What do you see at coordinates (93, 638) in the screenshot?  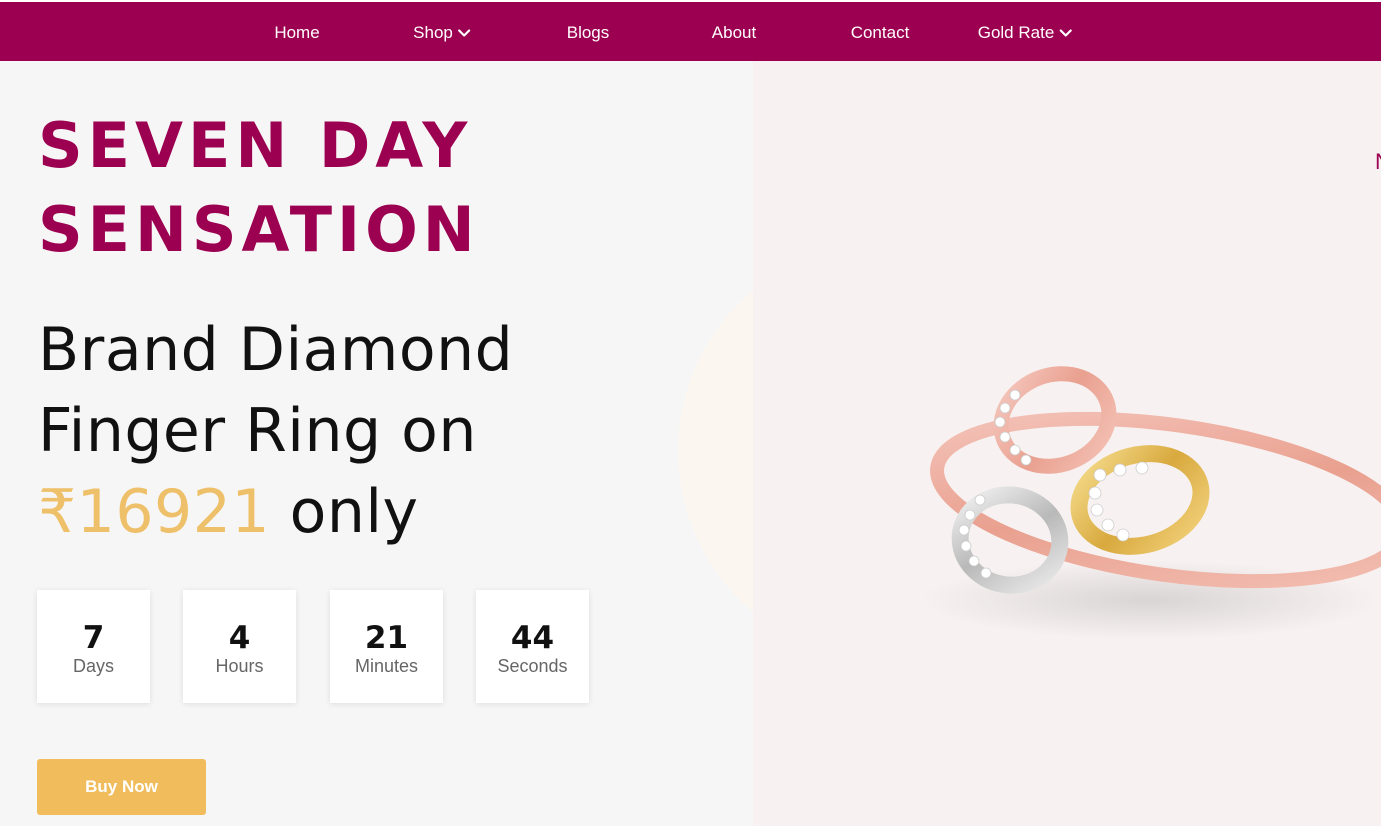 I see `countdown-value: 7` at bounding box center [93, 638].